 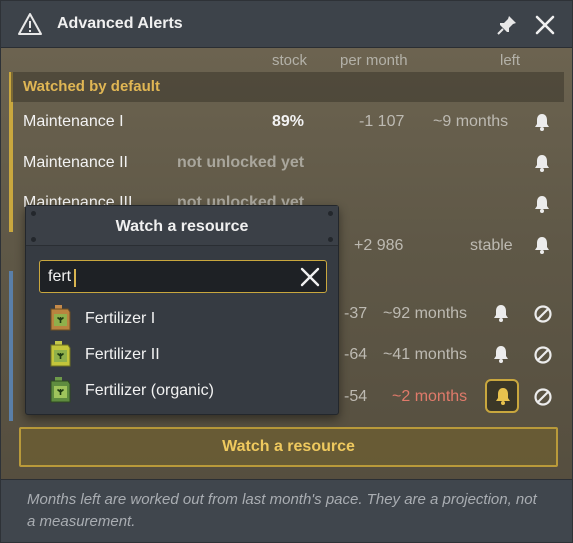 What do you see at coordinates (286, 24) in the screenshot?
I see `title-bar: Advanced Alerts` at bounding box center [286, 24].